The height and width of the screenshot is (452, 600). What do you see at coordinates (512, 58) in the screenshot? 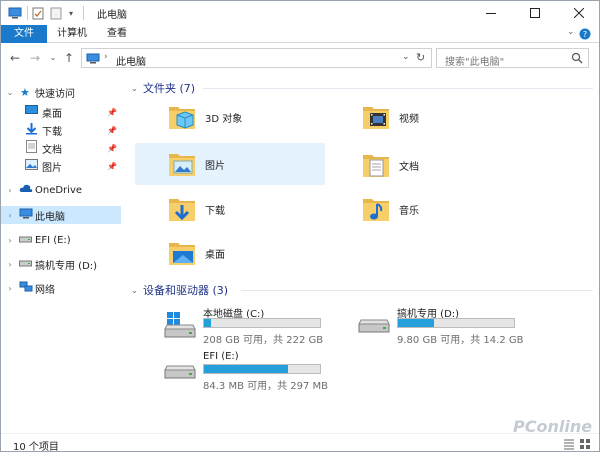
I see `search-box: 搜索"此电脑"` at bounding box center [512, 58].